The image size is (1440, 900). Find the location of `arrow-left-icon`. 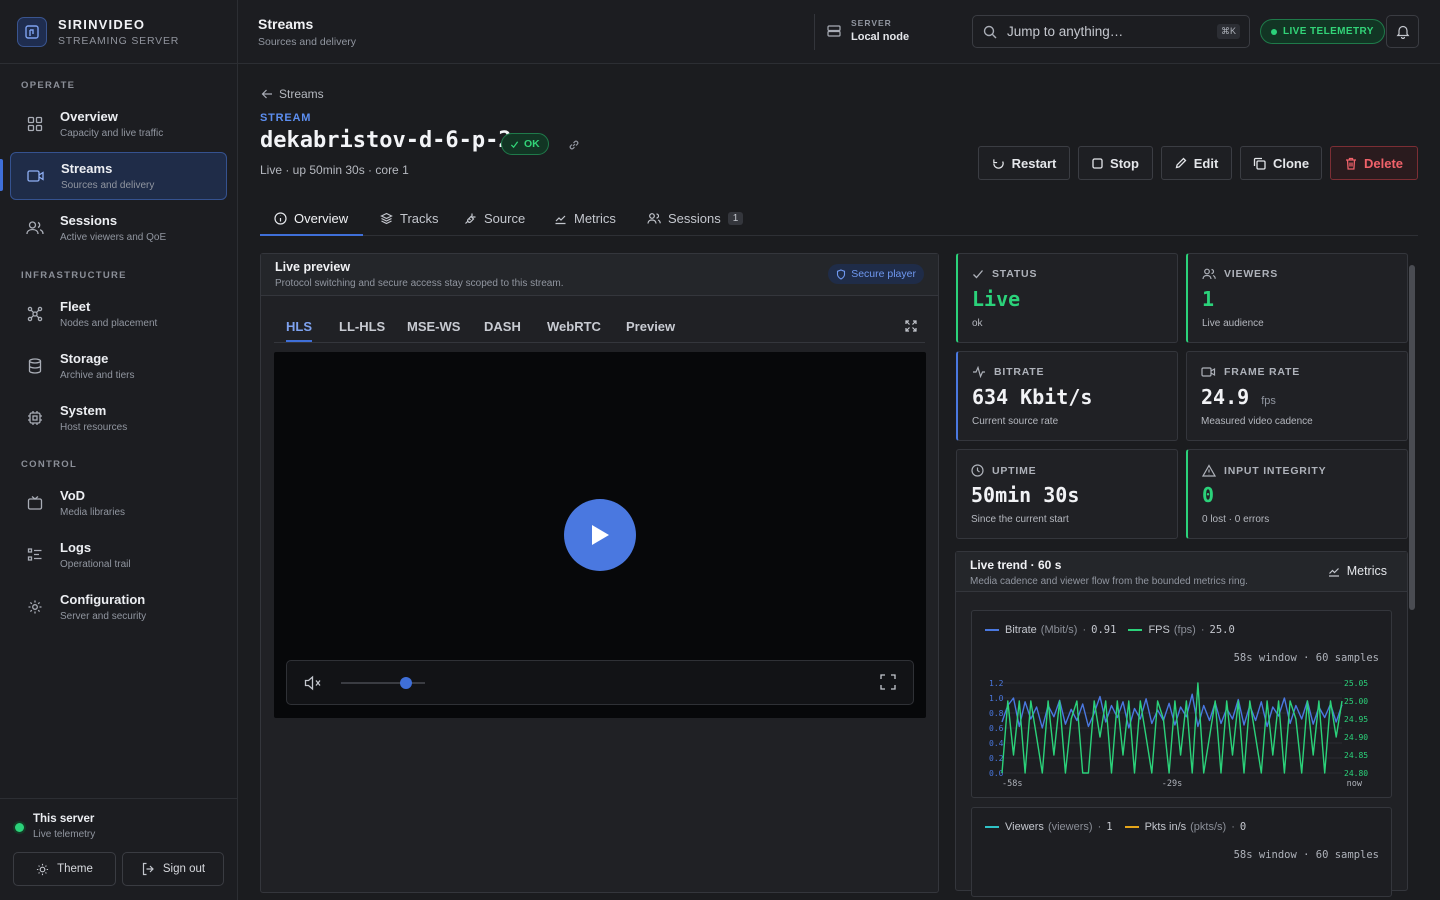

arrow-left-icon is located at coordinates (267, 94).